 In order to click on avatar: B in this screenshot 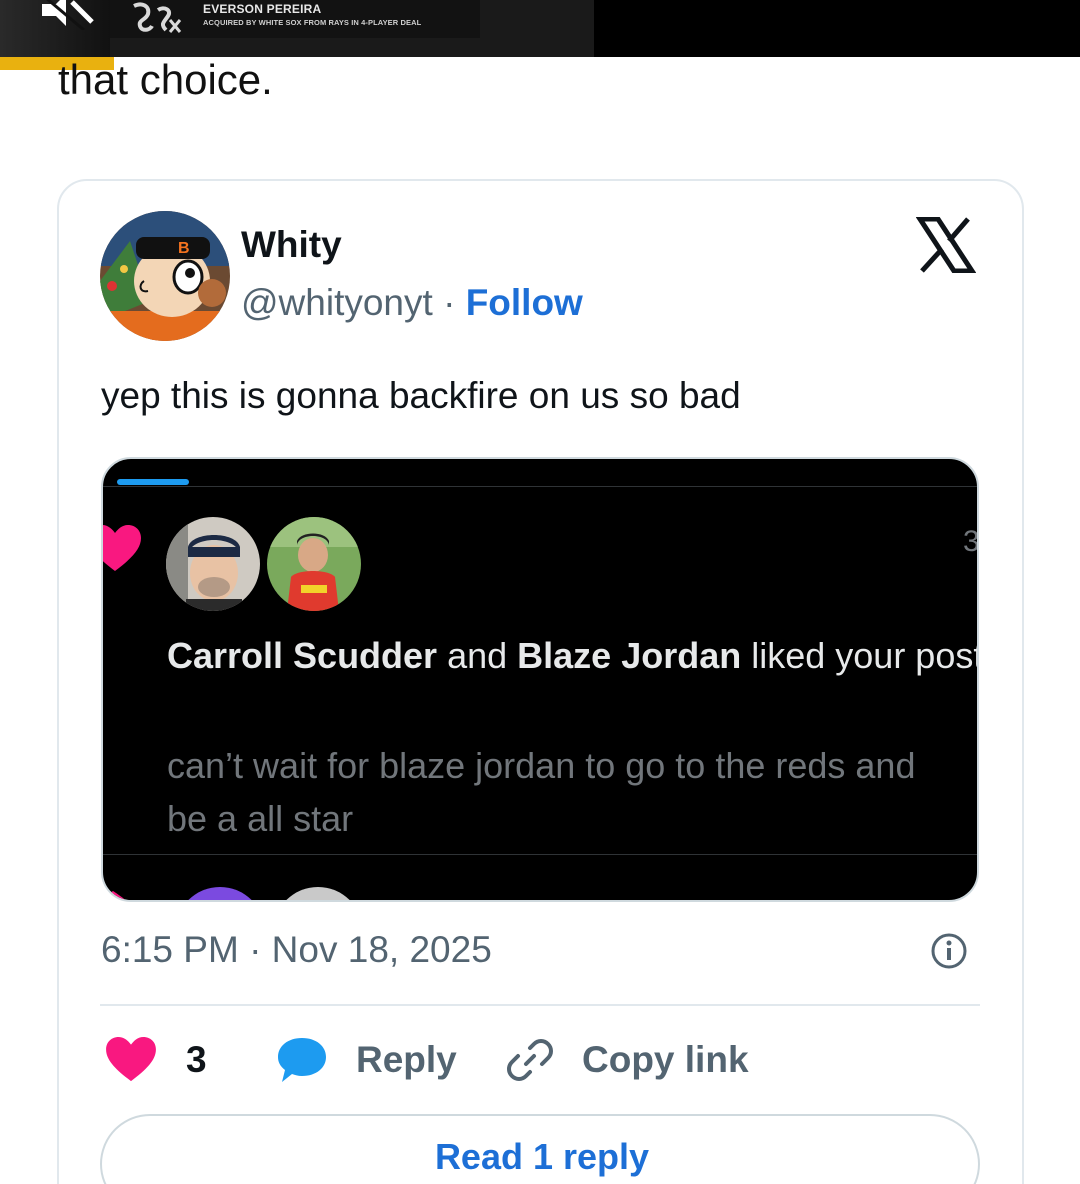, I will do `click(165, 276)`.